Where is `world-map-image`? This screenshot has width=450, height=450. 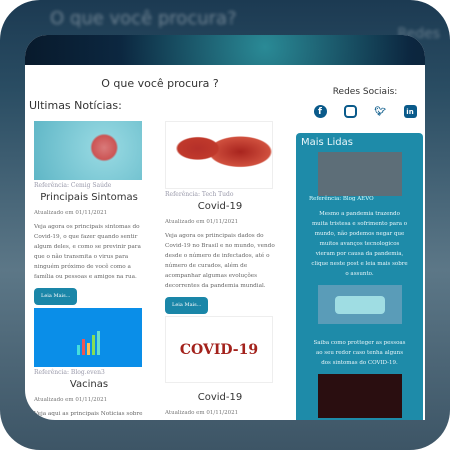 world-map-image is located at coordinates (219, 155).